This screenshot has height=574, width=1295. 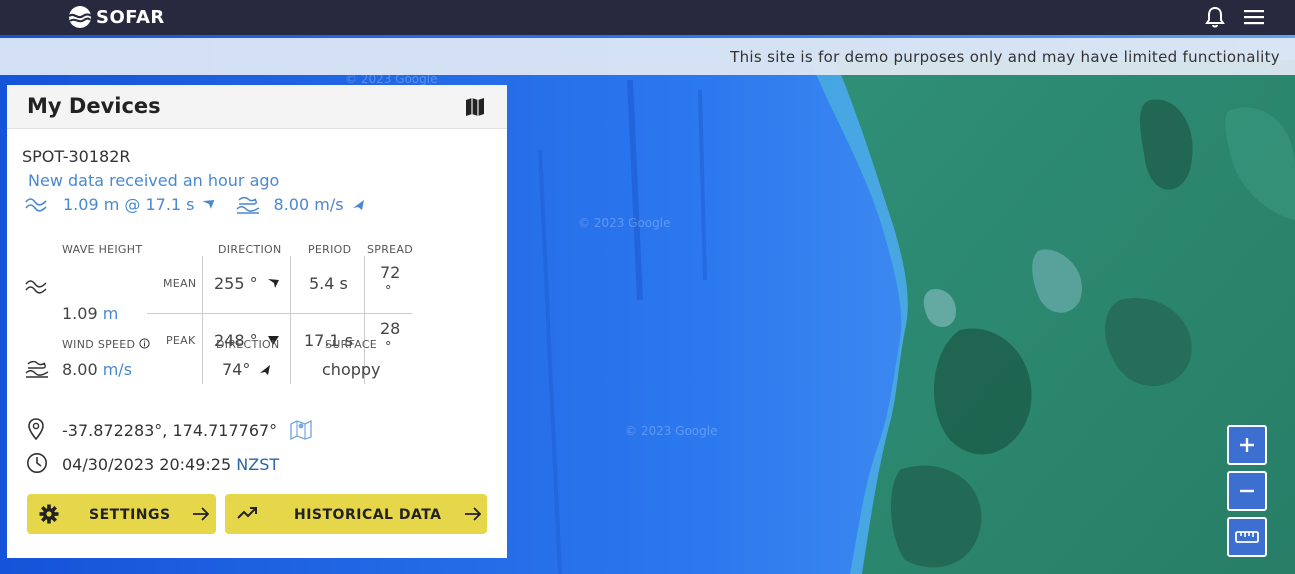 I want to click on historical-data-button: HISTORICAL DATA, so click(x=356, y=514).